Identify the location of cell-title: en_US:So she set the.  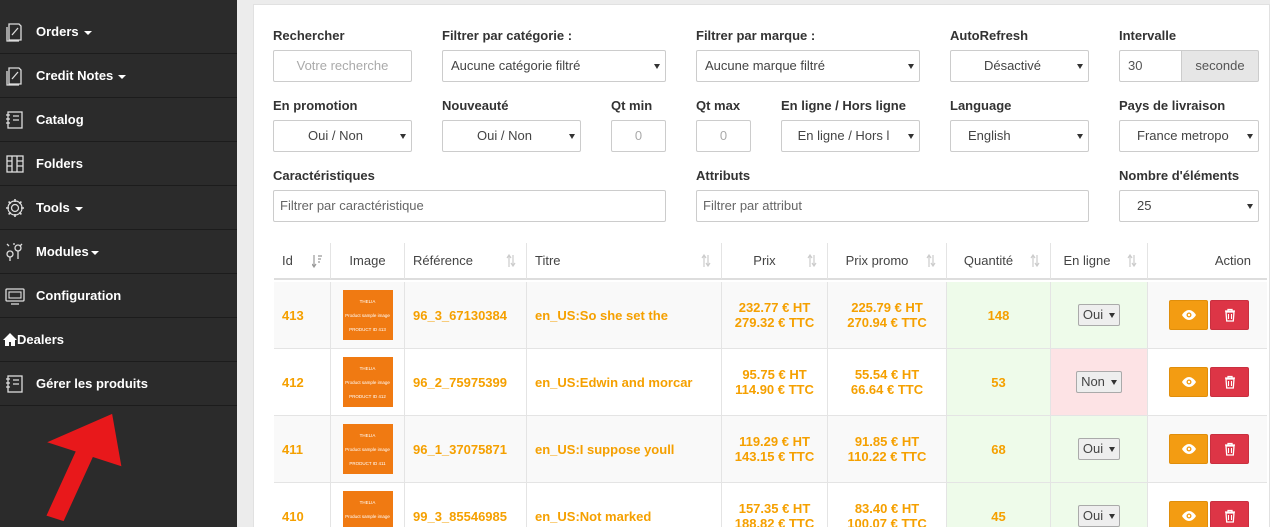
(624, 315).